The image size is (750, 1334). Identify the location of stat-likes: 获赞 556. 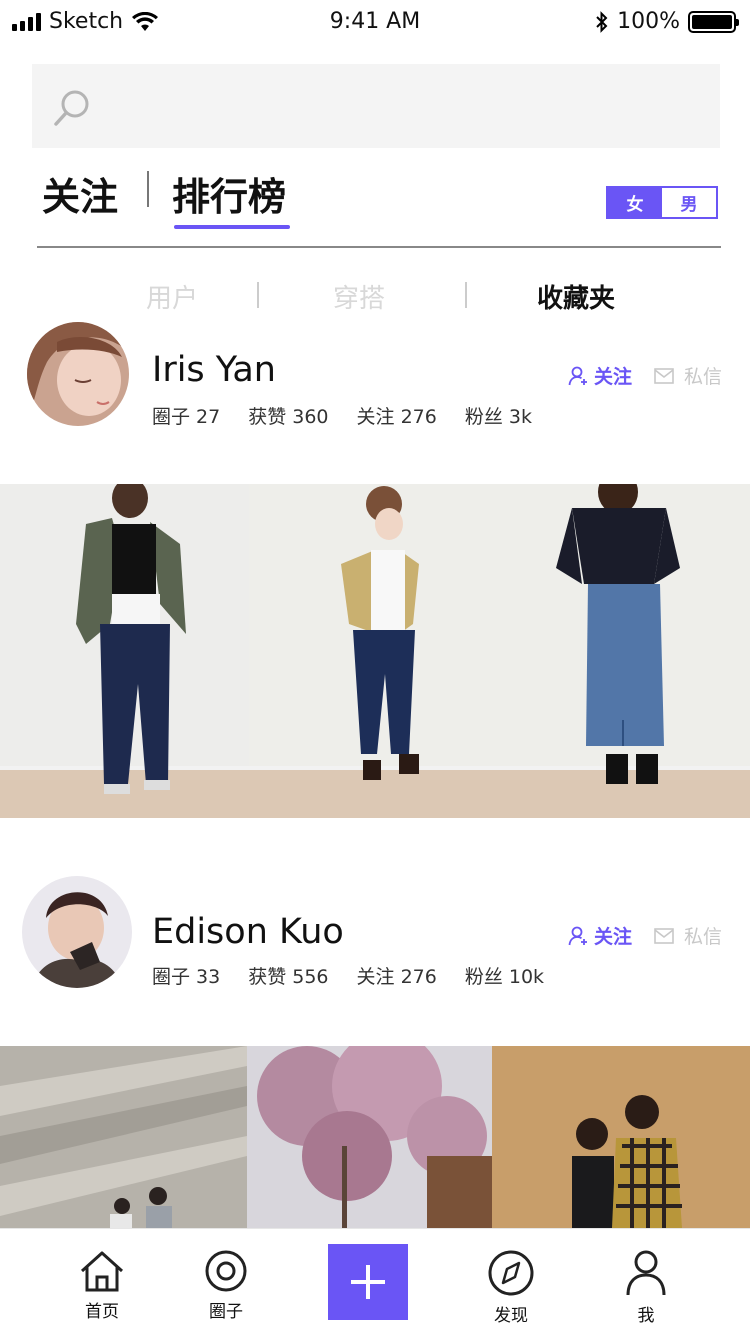
(288, 977).